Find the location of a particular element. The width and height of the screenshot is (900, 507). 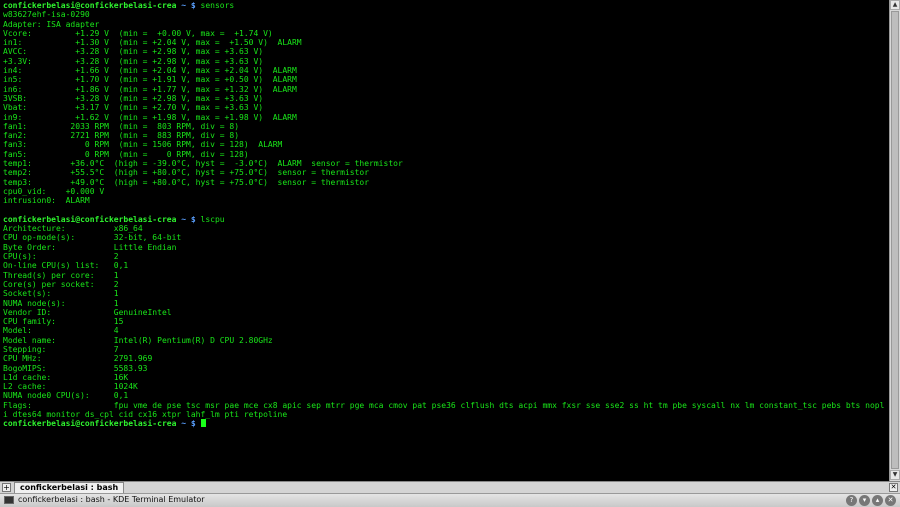

output-line: CPU op-mode(s): 32-bit, 64-bit is located at coordinates (92, 238).